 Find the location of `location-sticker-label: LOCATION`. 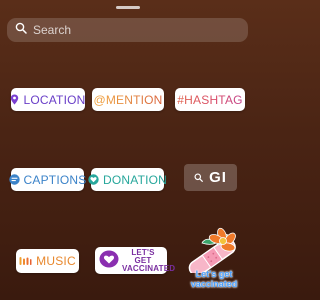

location-sticker-label: LOCATION is located at coordinates (54, 99).